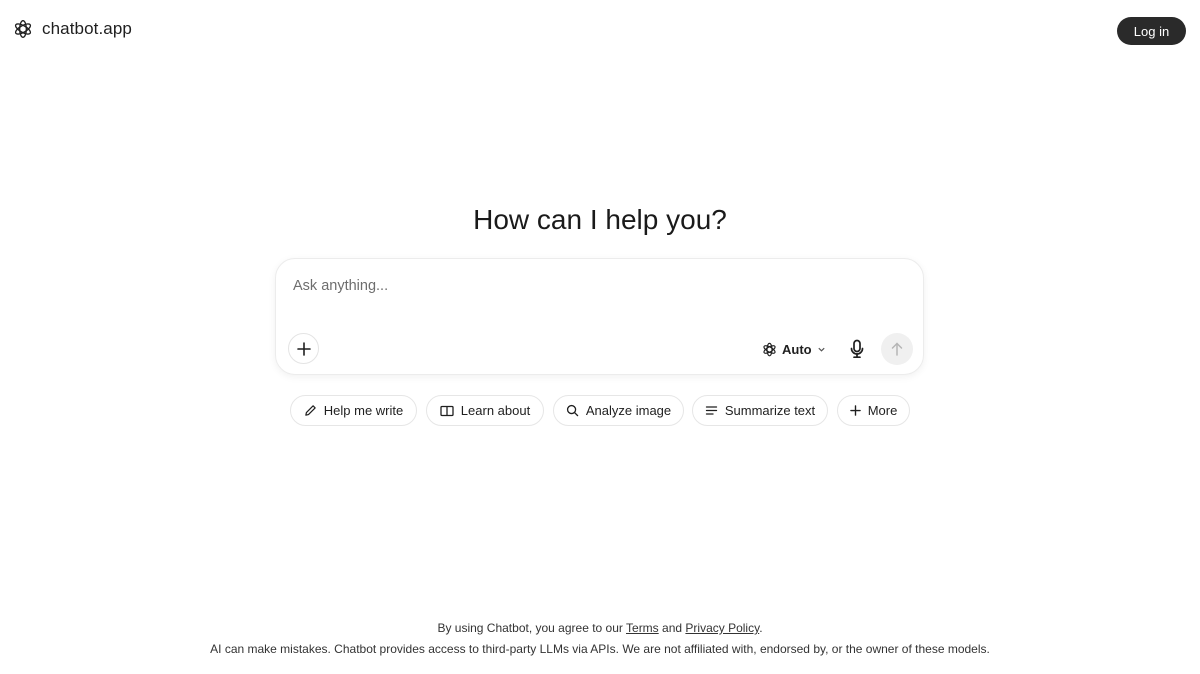  What do you see at coordinates (628, 410) in the screenshot?
I see `chip-label: Analyze image` at bounding box center [628, 410].